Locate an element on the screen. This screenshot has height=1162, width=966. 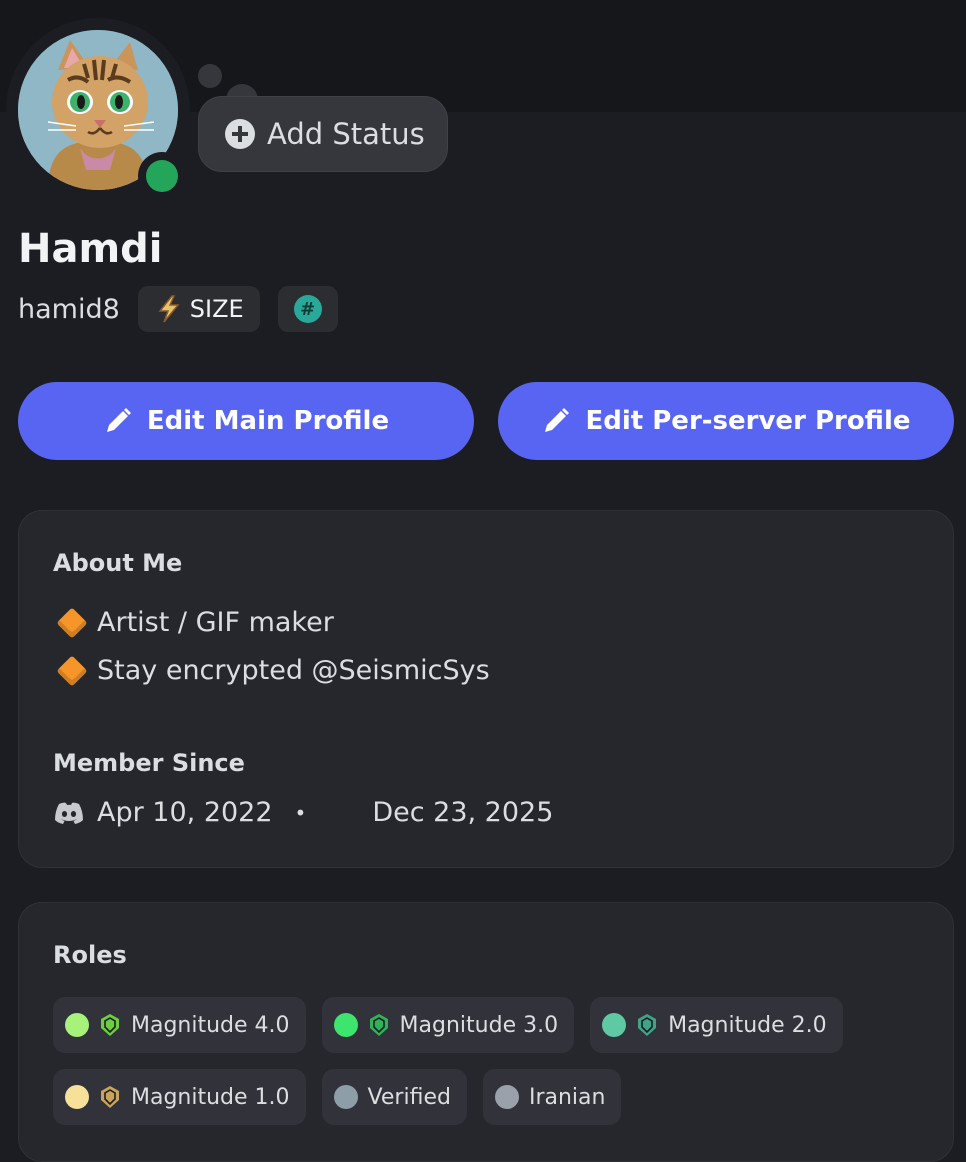
role-pill: Magnitude 2.0 is located at coordinates (716, 1025).